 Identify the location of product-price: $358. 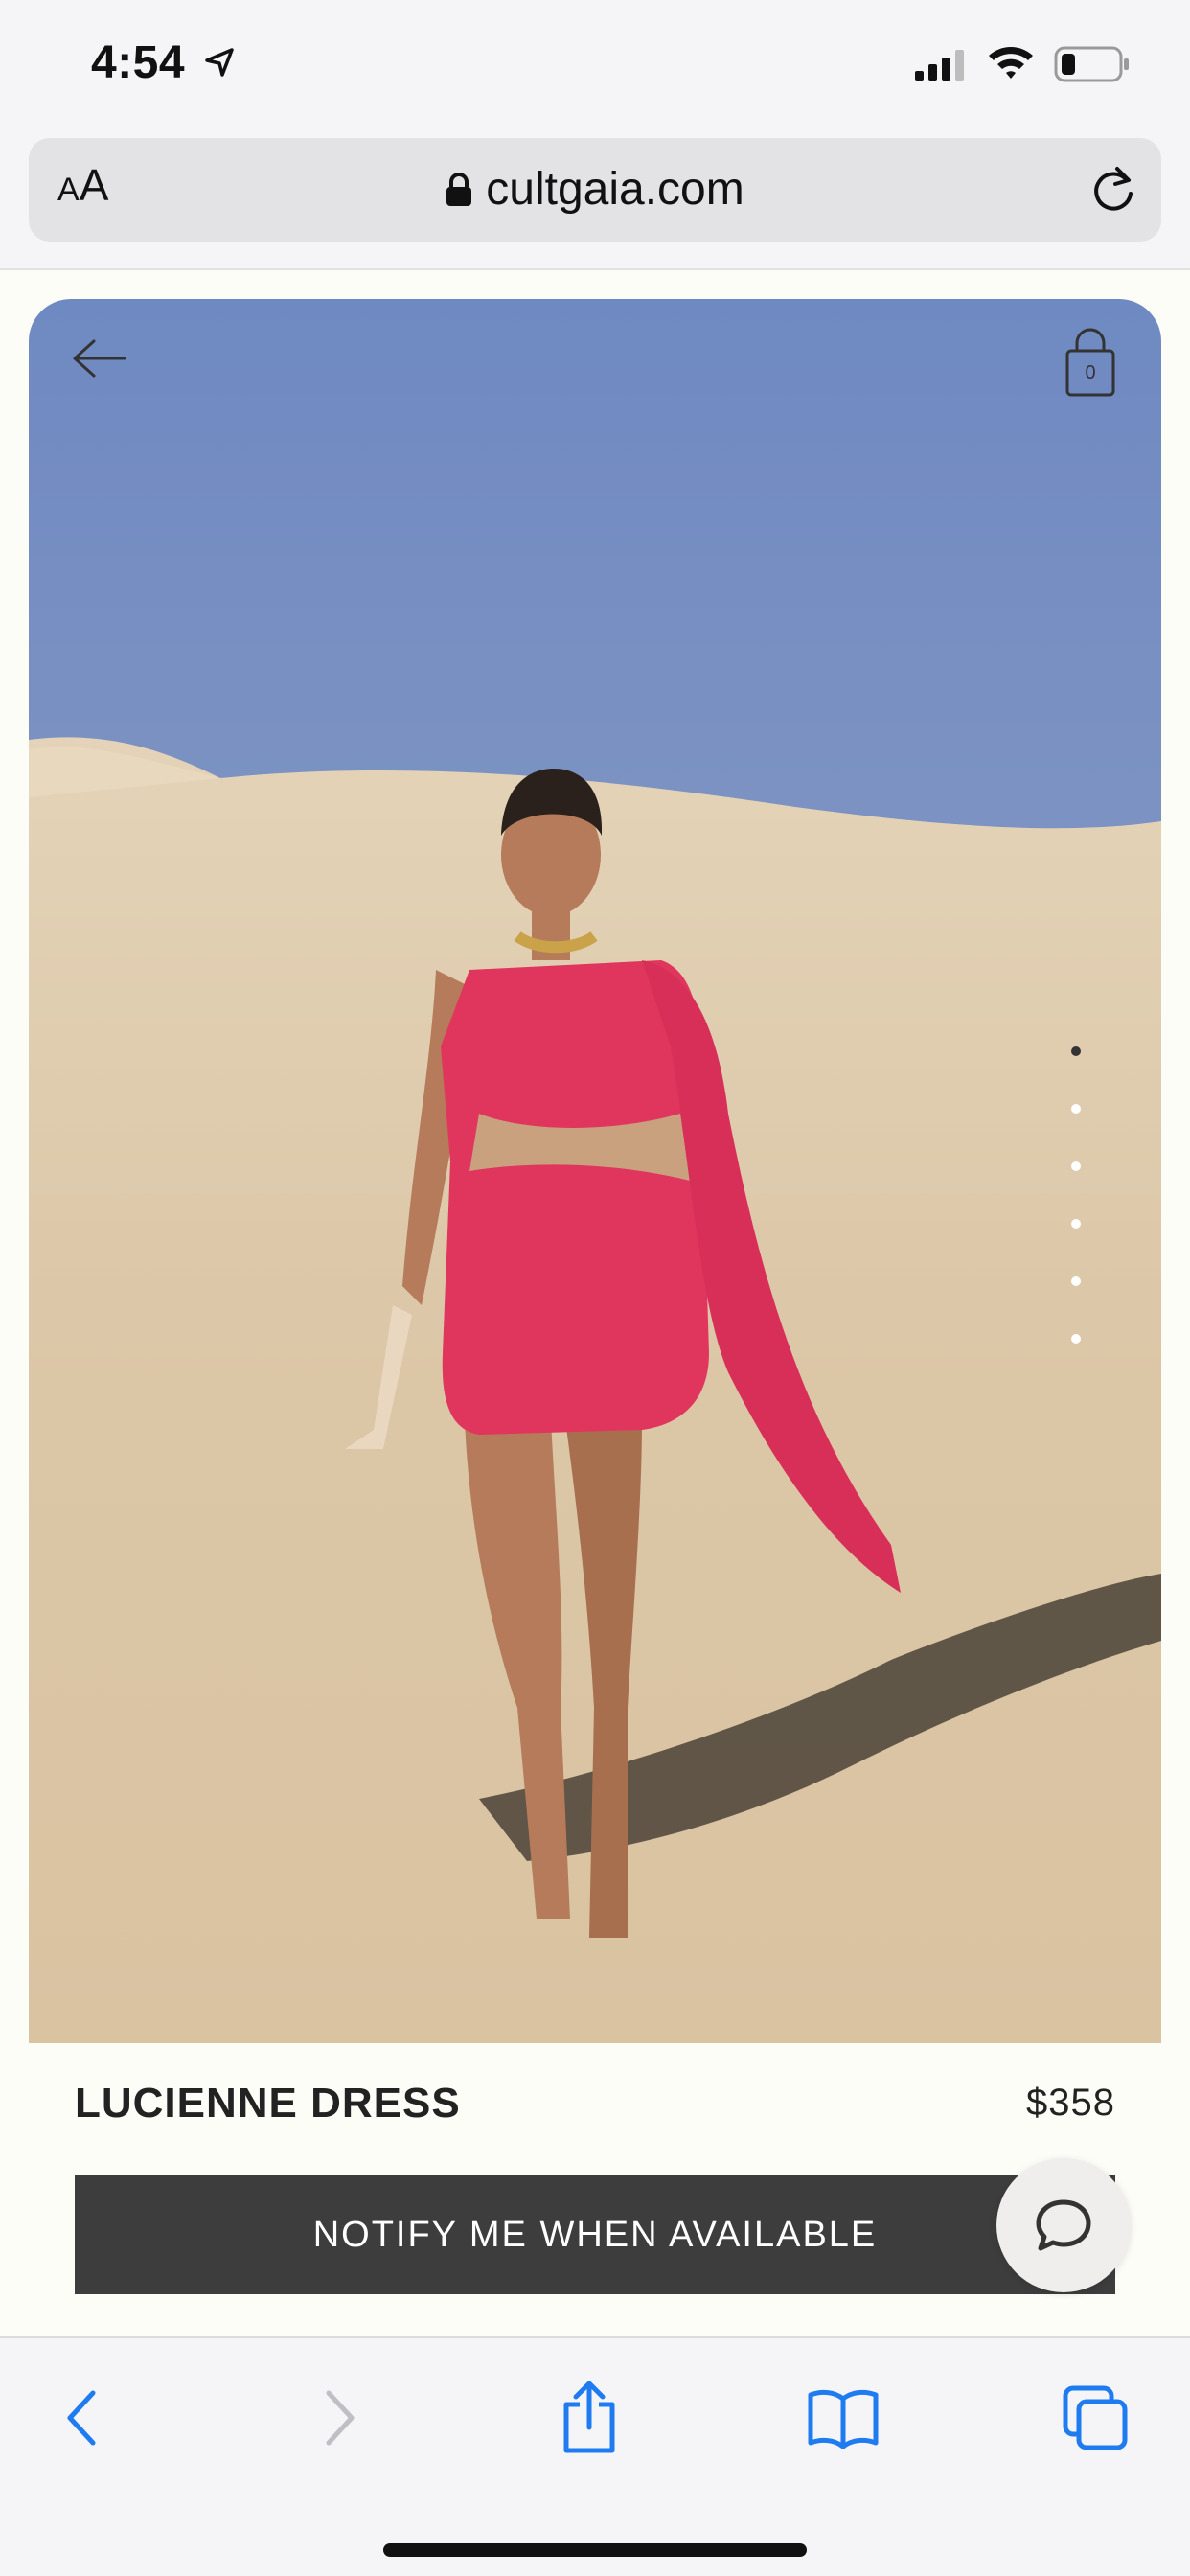
(1070, 2103).